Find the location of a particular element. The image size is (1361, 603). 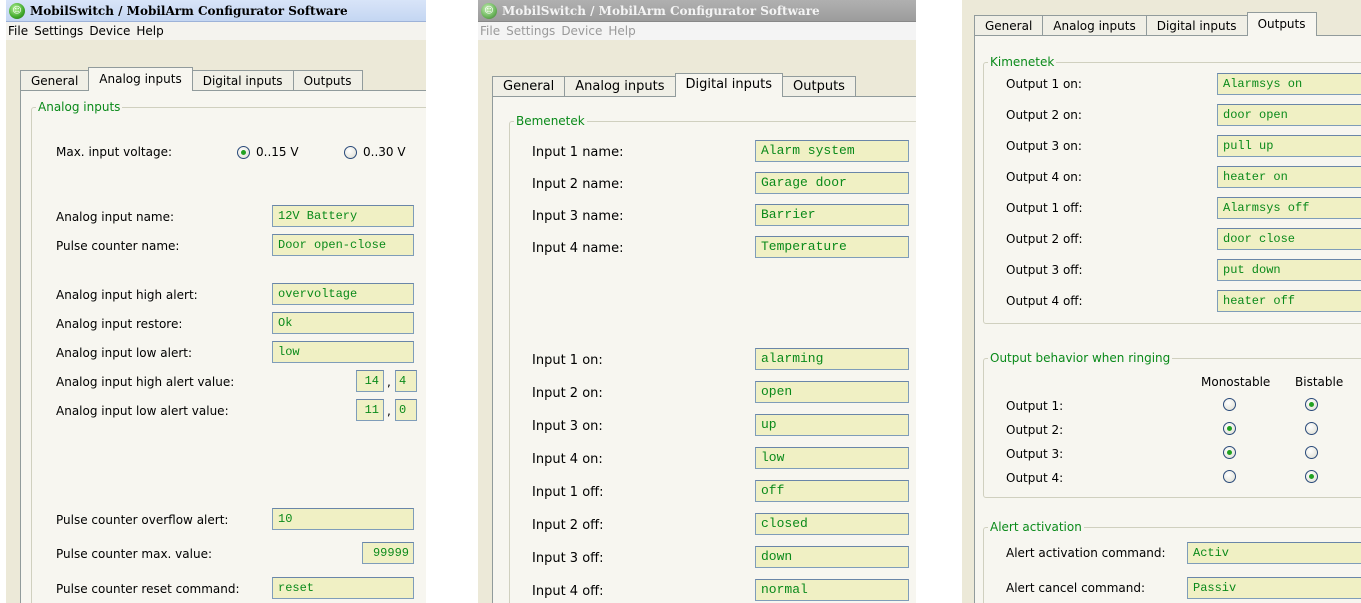

output-label: Output 4 on: is located at coordinates (1044, 177).